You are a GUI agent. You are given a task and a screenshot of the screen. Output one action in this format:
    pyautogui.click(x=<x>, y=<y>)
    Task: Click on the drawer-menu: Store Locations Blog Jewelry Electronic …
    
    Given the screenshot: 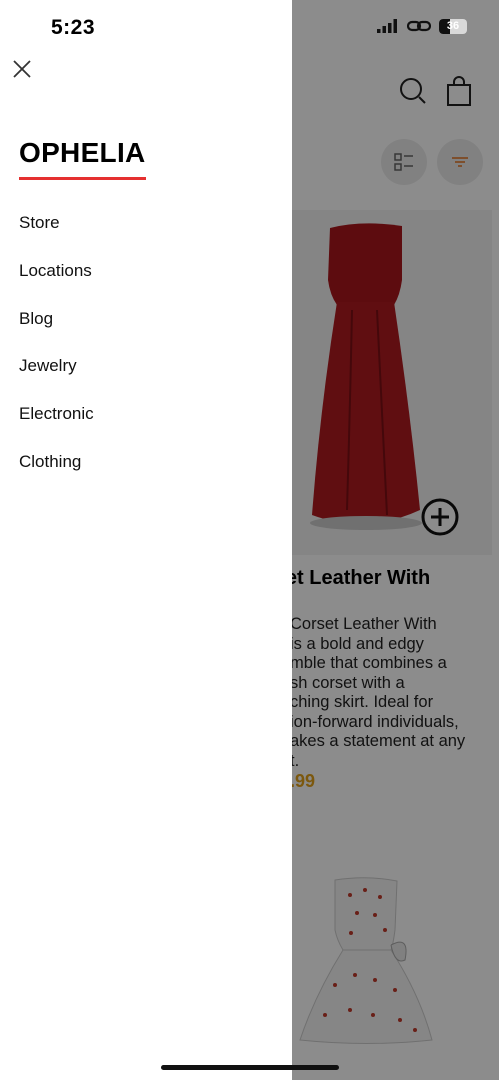 What is the action you would take?
    pyautogui.click(x=56, y=355)
    